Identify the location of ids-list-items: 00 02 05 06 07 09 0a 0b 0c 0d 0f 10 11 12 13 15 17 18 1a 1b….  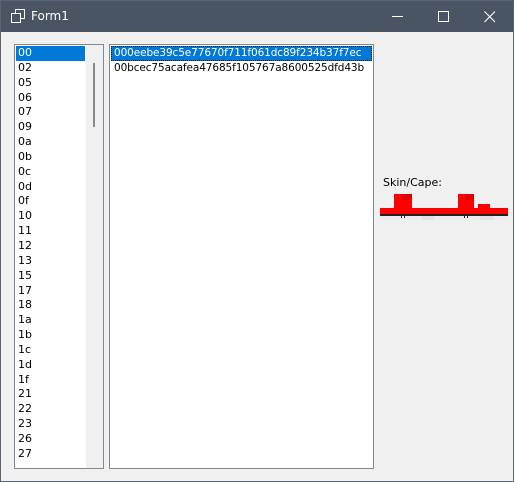
(50, 254).